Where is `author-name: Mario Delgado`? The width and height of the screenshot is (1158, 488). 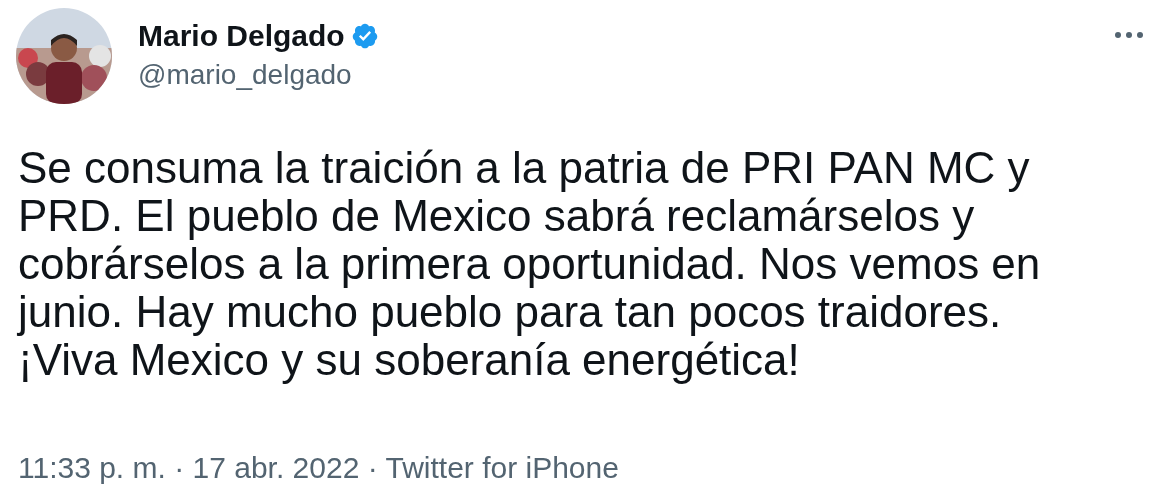 author-name: Mario Delgado is located at coordinates (241, 36).